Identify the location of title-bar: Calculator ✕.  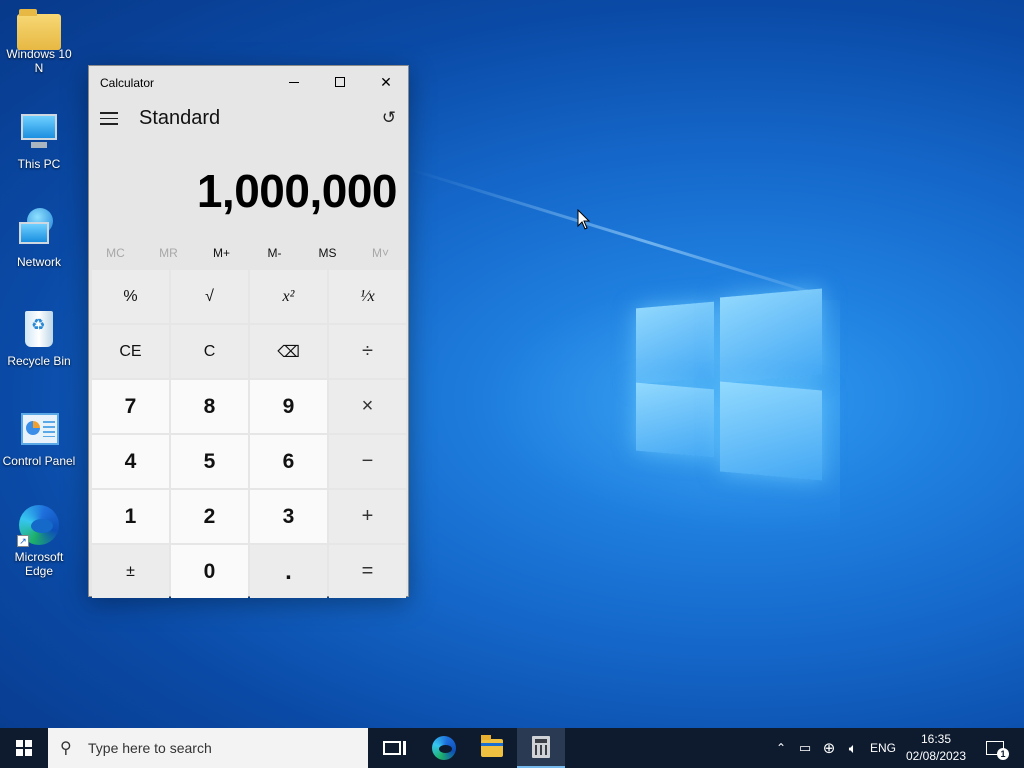
(248, 82).